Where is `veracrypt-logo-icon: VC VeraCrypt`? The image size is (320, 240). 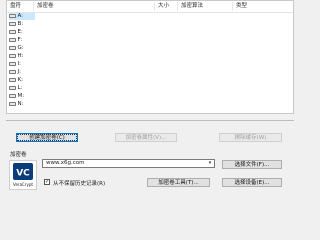 veracrypt-logo-icon: VC VeraCrypt is located at coordinates (23, 175).